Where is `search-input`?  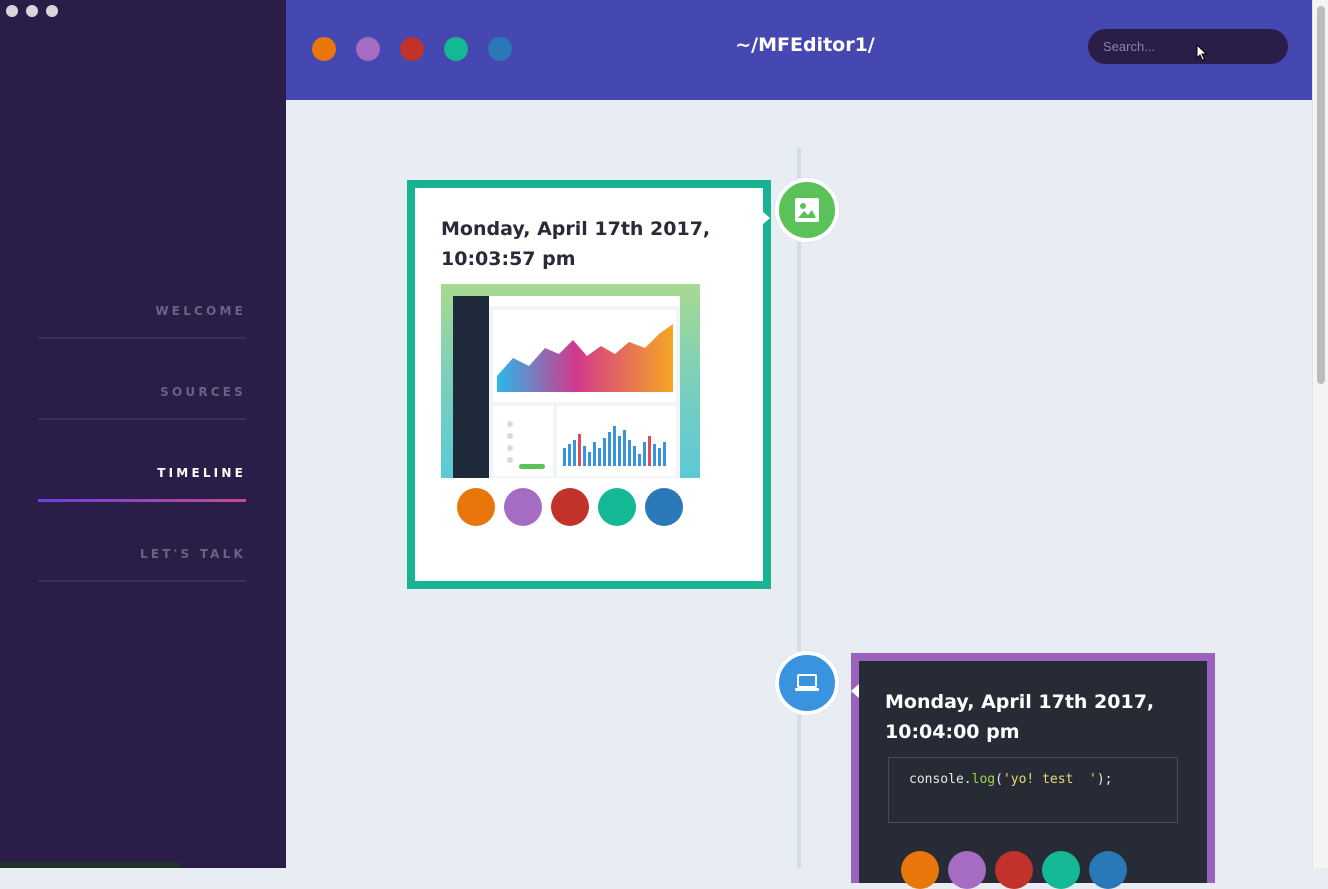 search-input is located at coordinates (1188, 46).